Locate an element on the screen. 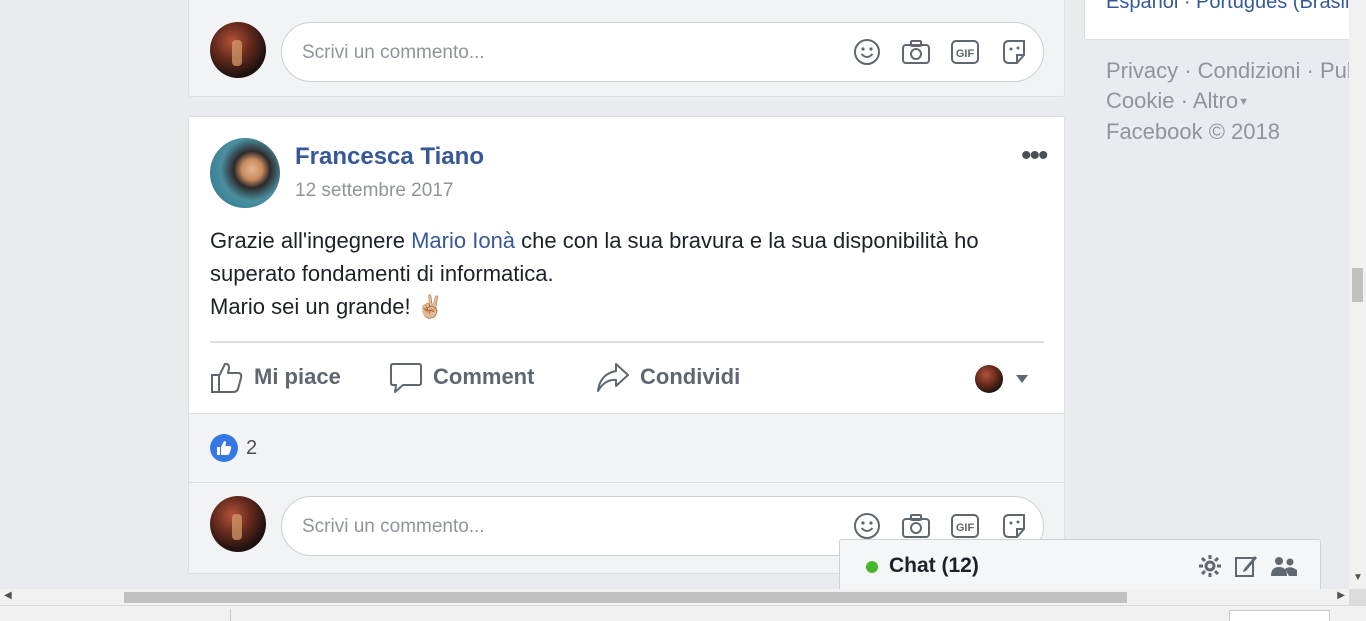  language-box: Español · Português (Brasil) is located at coordinates (1225, 20).